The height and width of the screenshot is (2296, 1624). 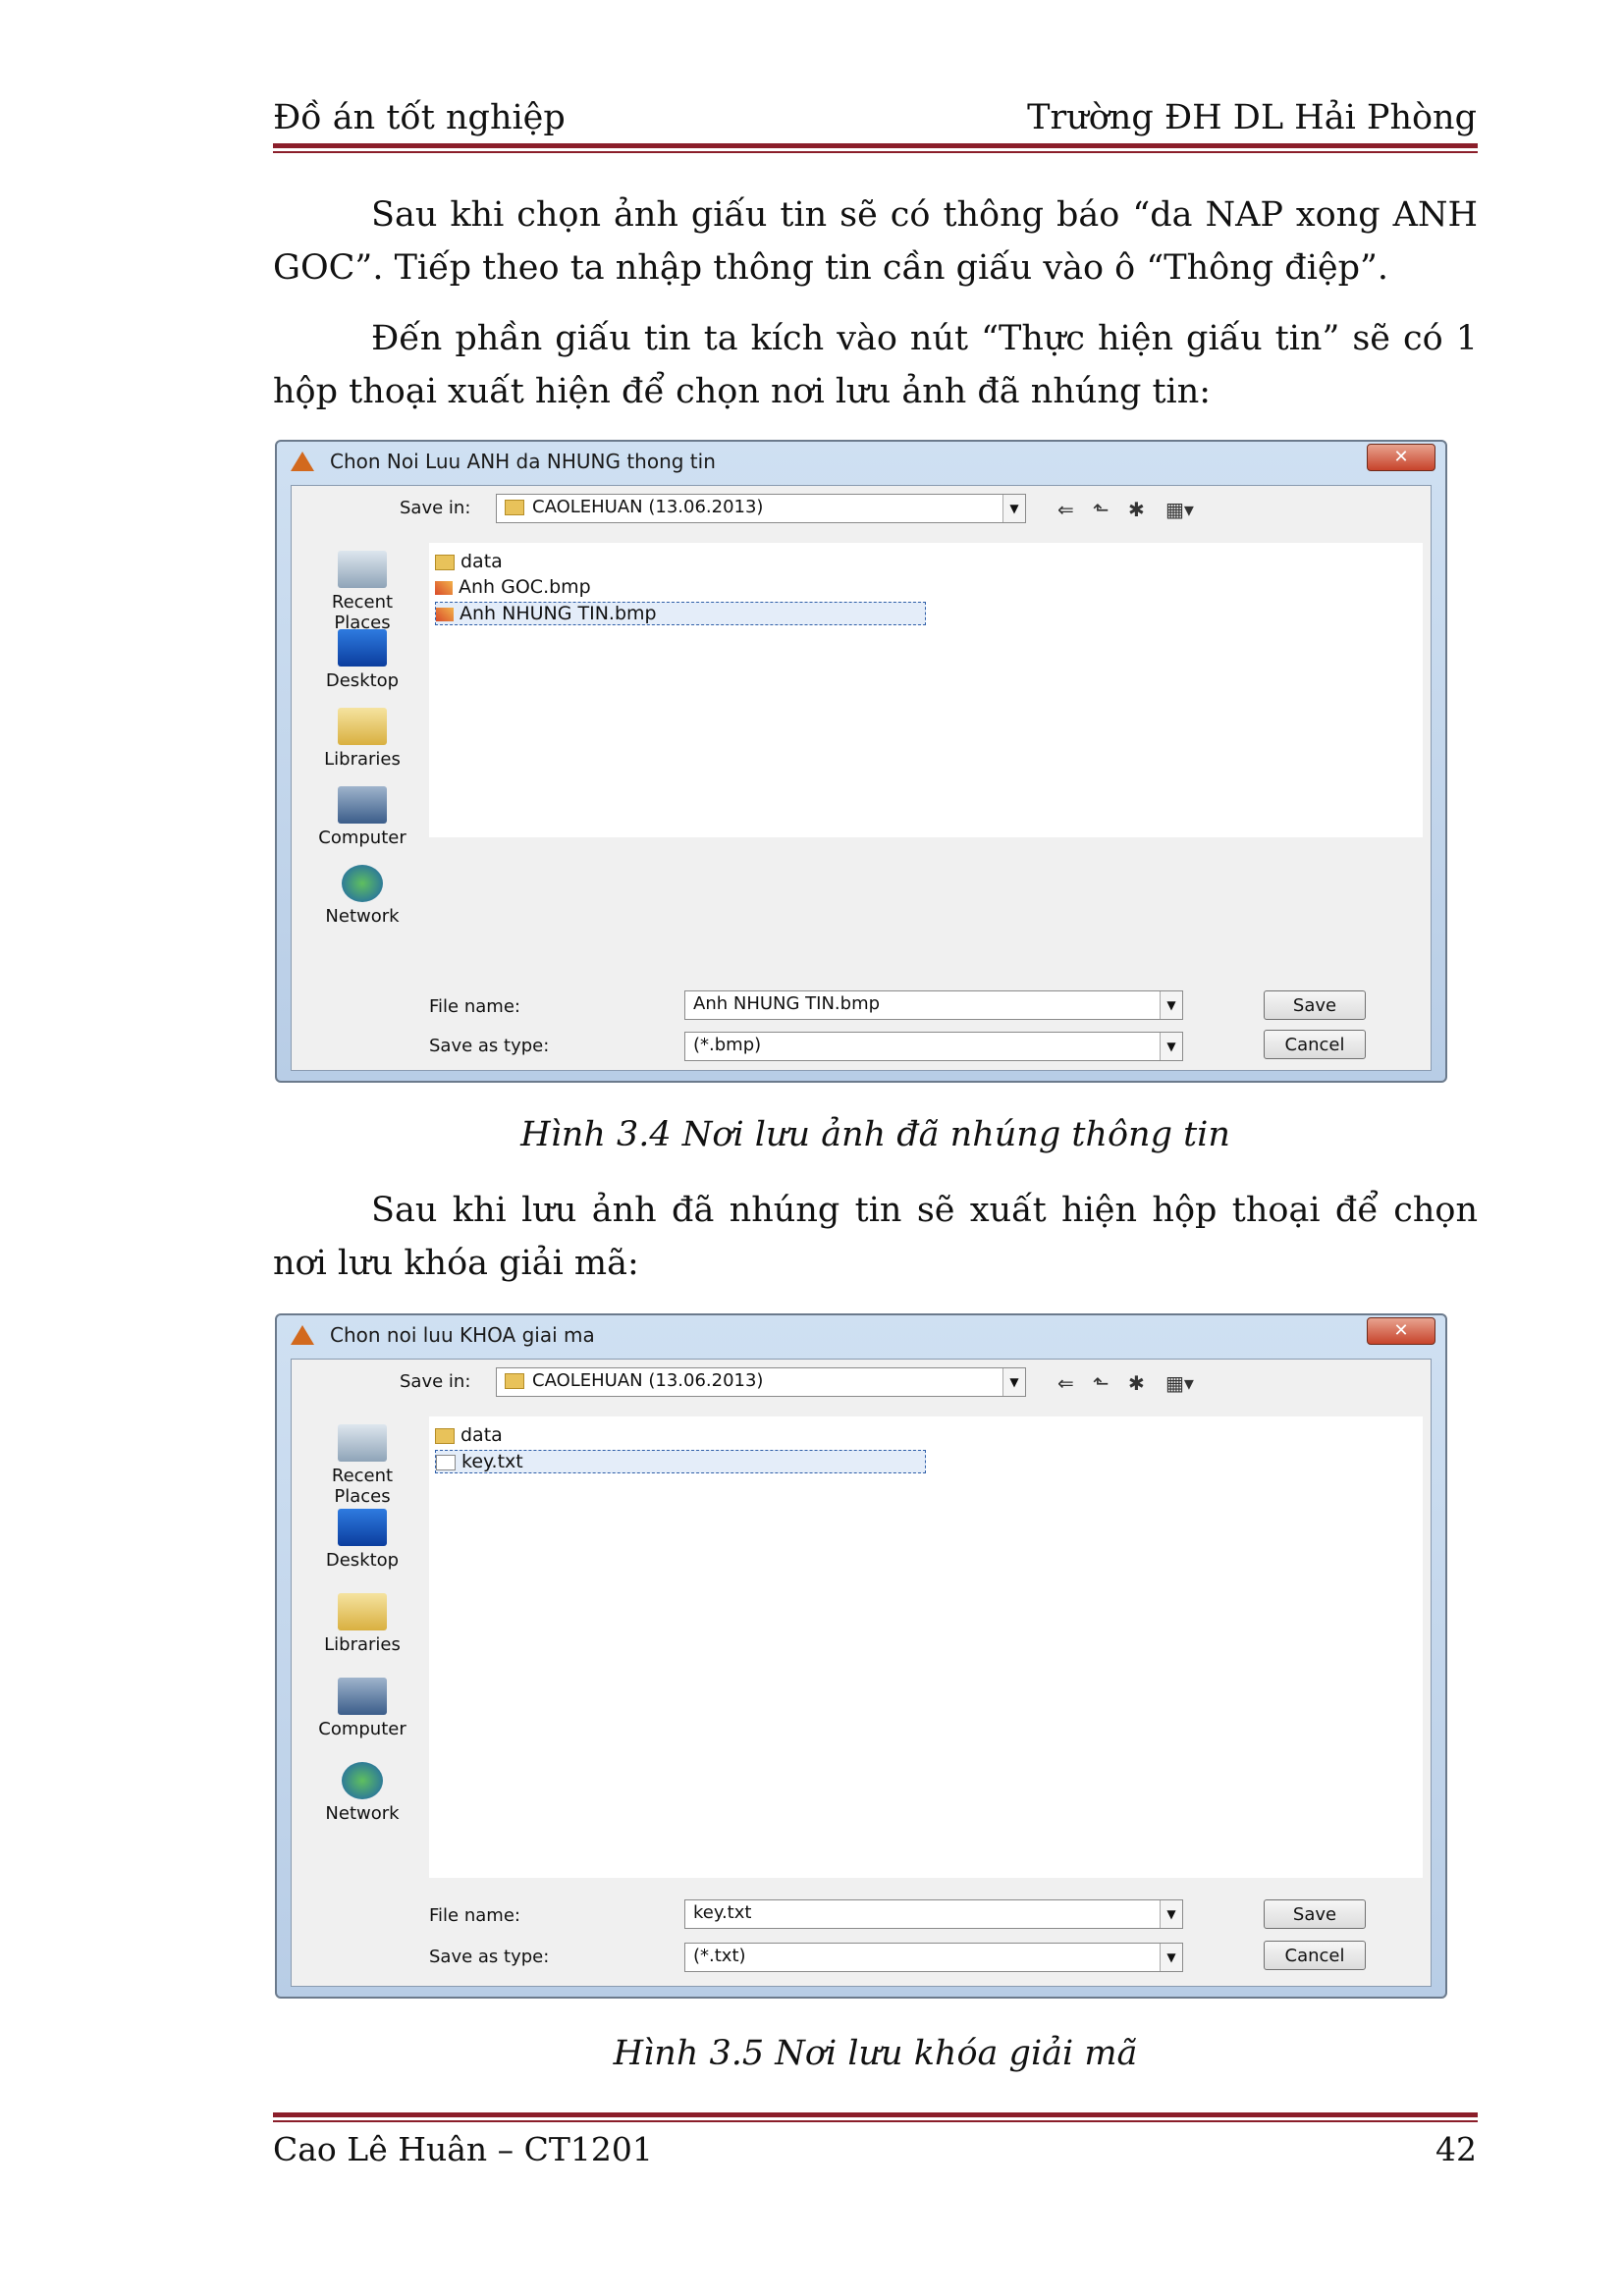 I want to click on file-list: data key.txt, so click(x=926, y=1647).